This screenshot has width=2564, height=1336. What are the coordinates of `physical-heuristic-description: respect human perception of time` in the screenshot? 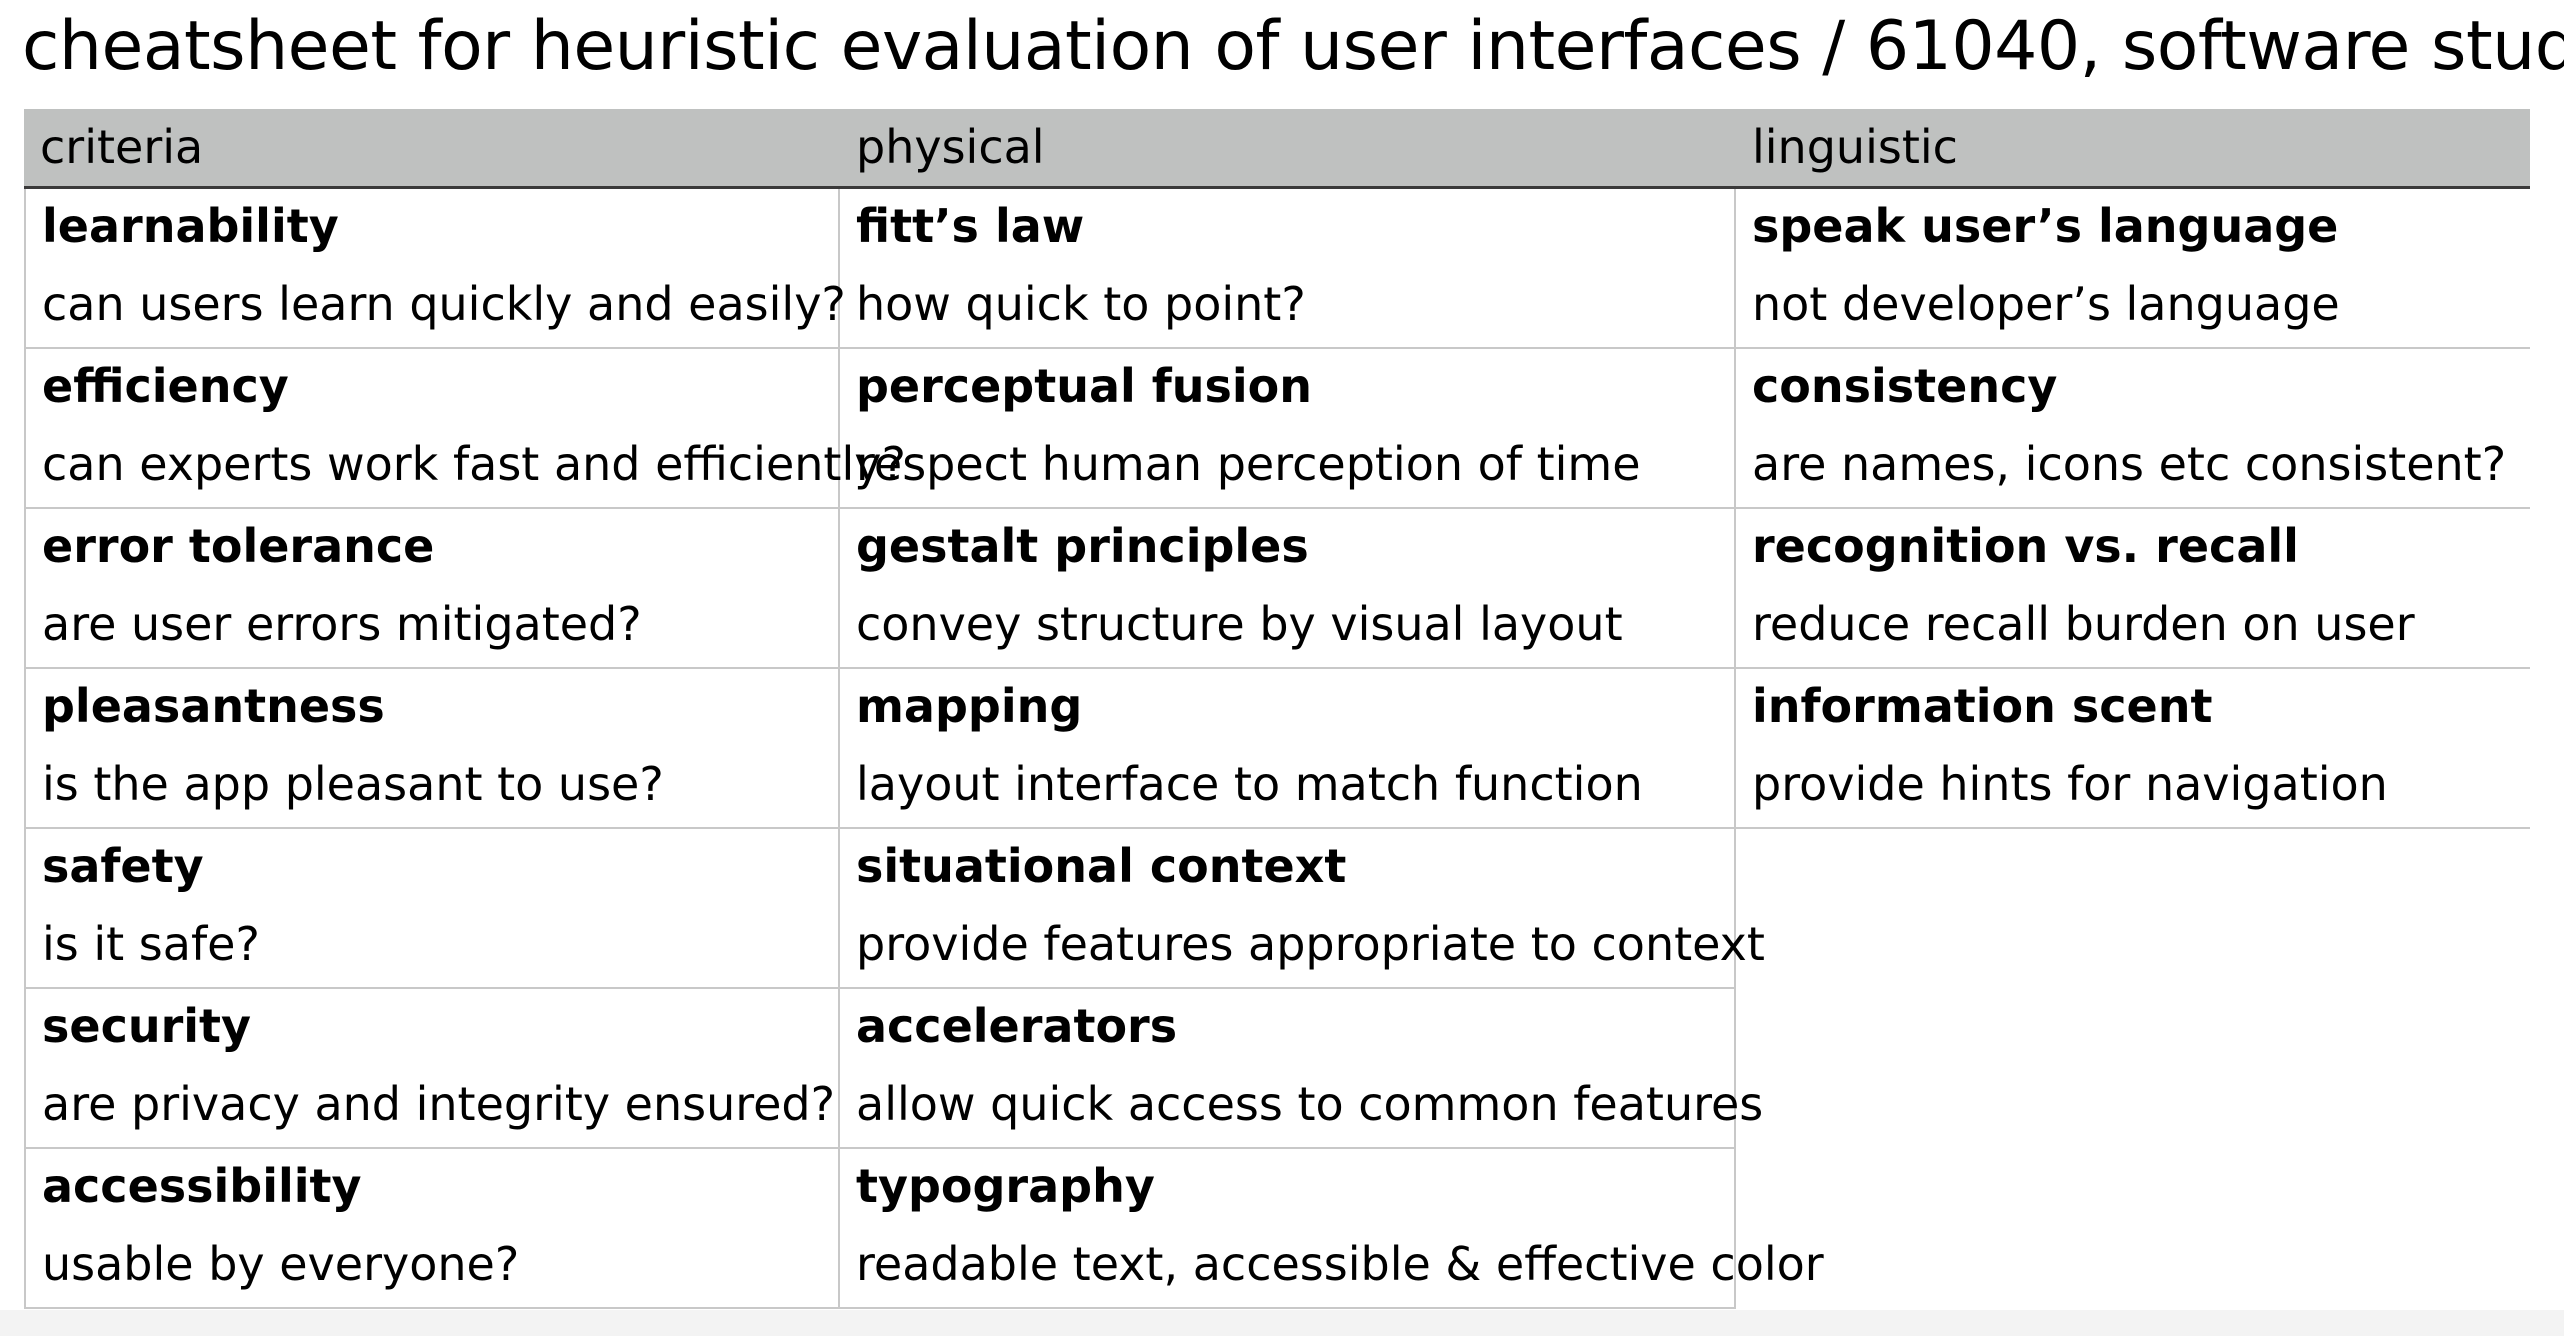 It's located at (1248, 464).